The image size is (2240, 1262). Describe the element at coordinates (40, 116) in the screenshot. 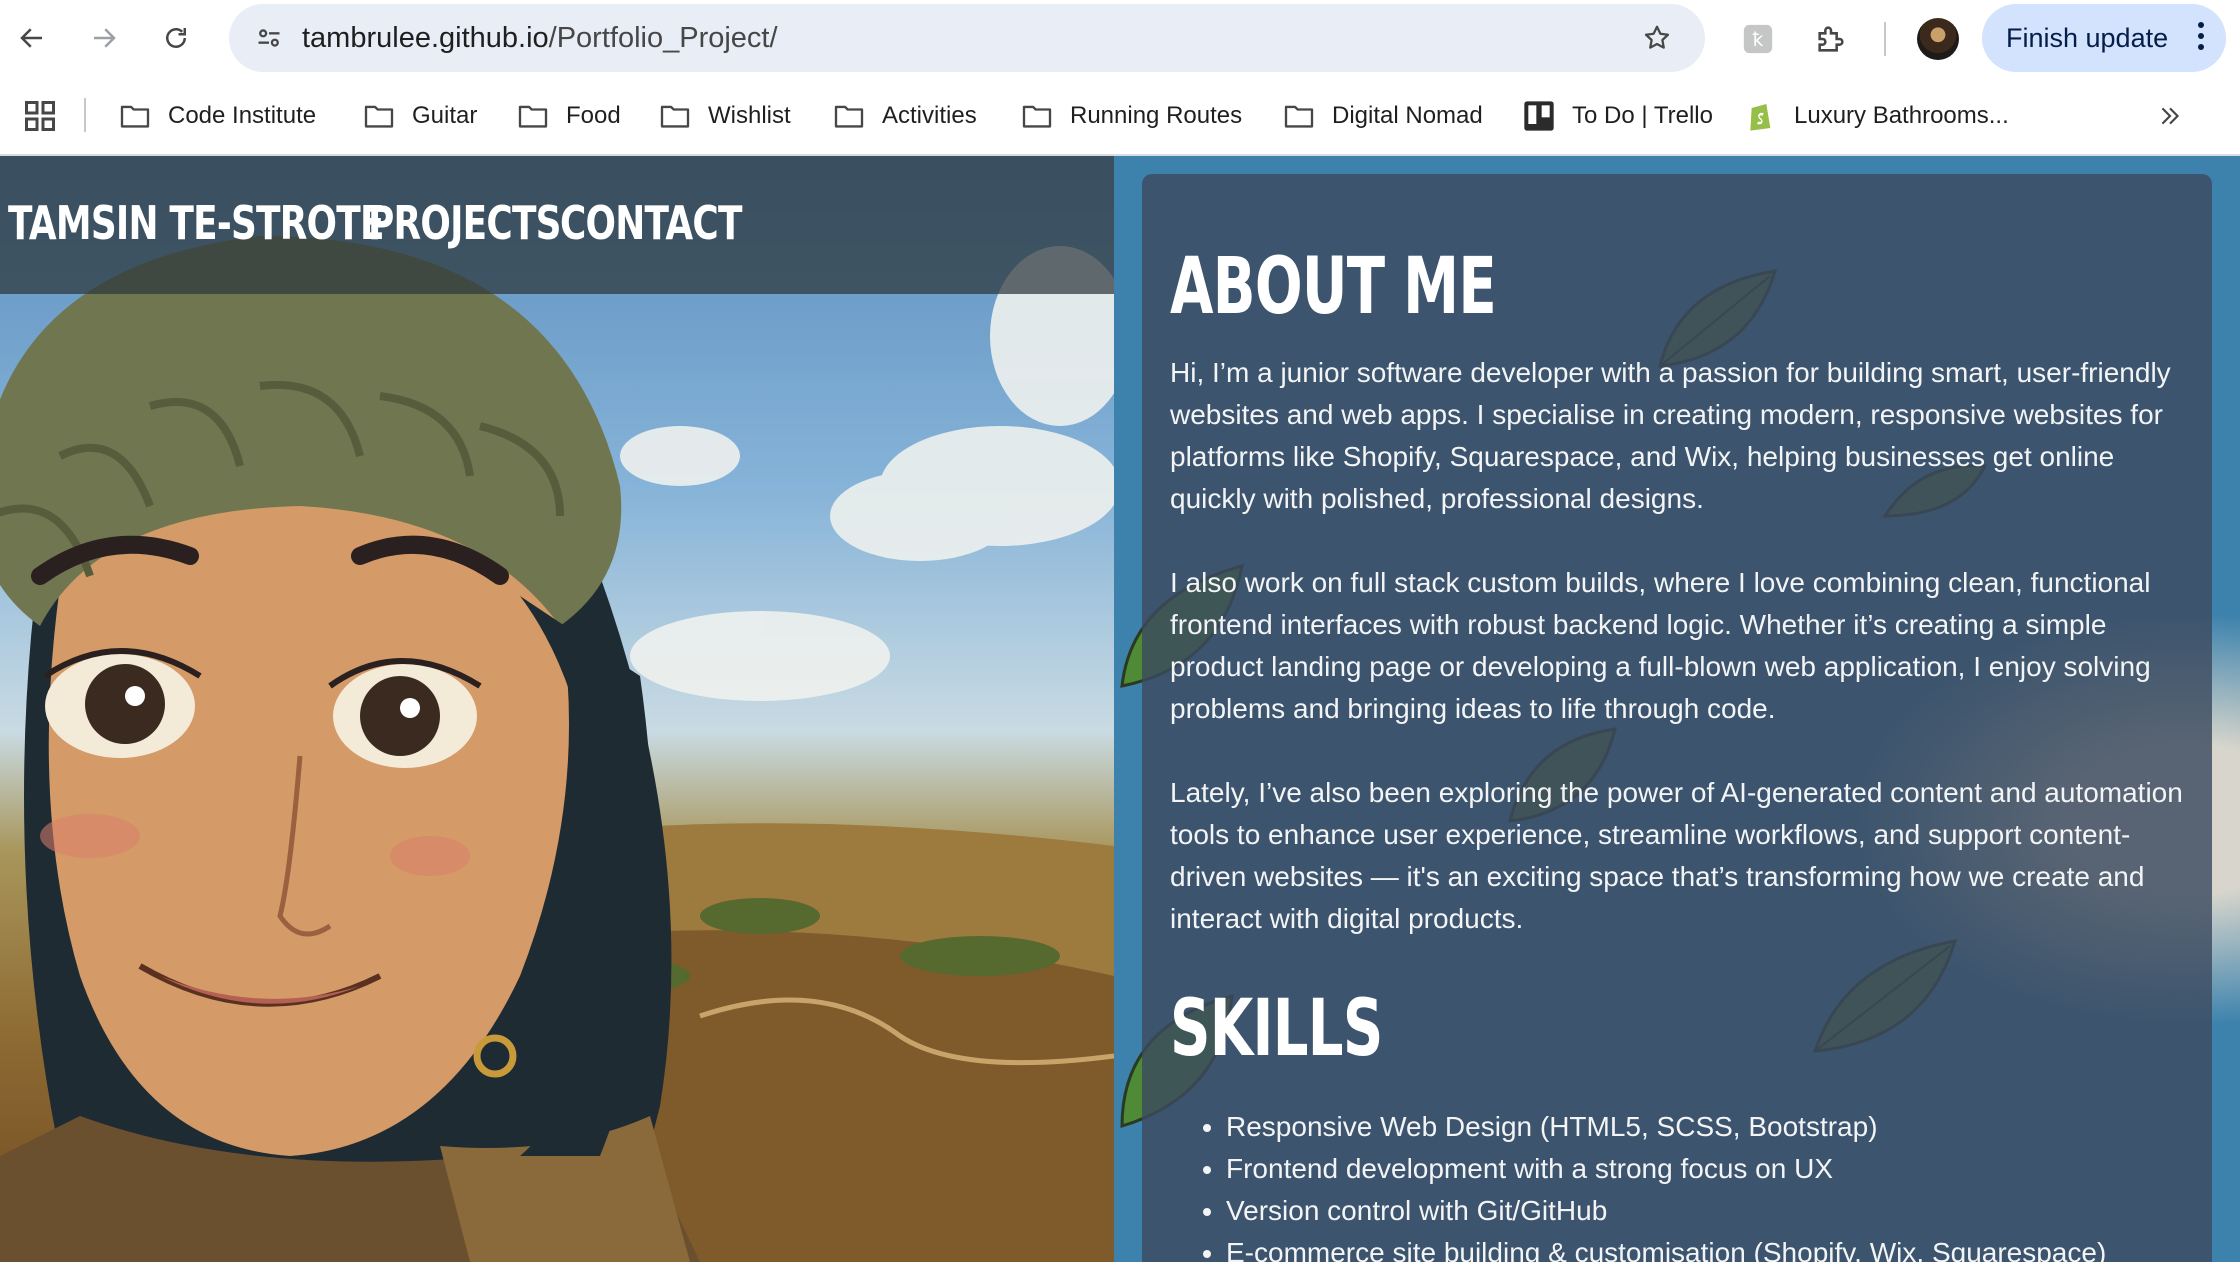

I see `apps-grid-icon` at that location.